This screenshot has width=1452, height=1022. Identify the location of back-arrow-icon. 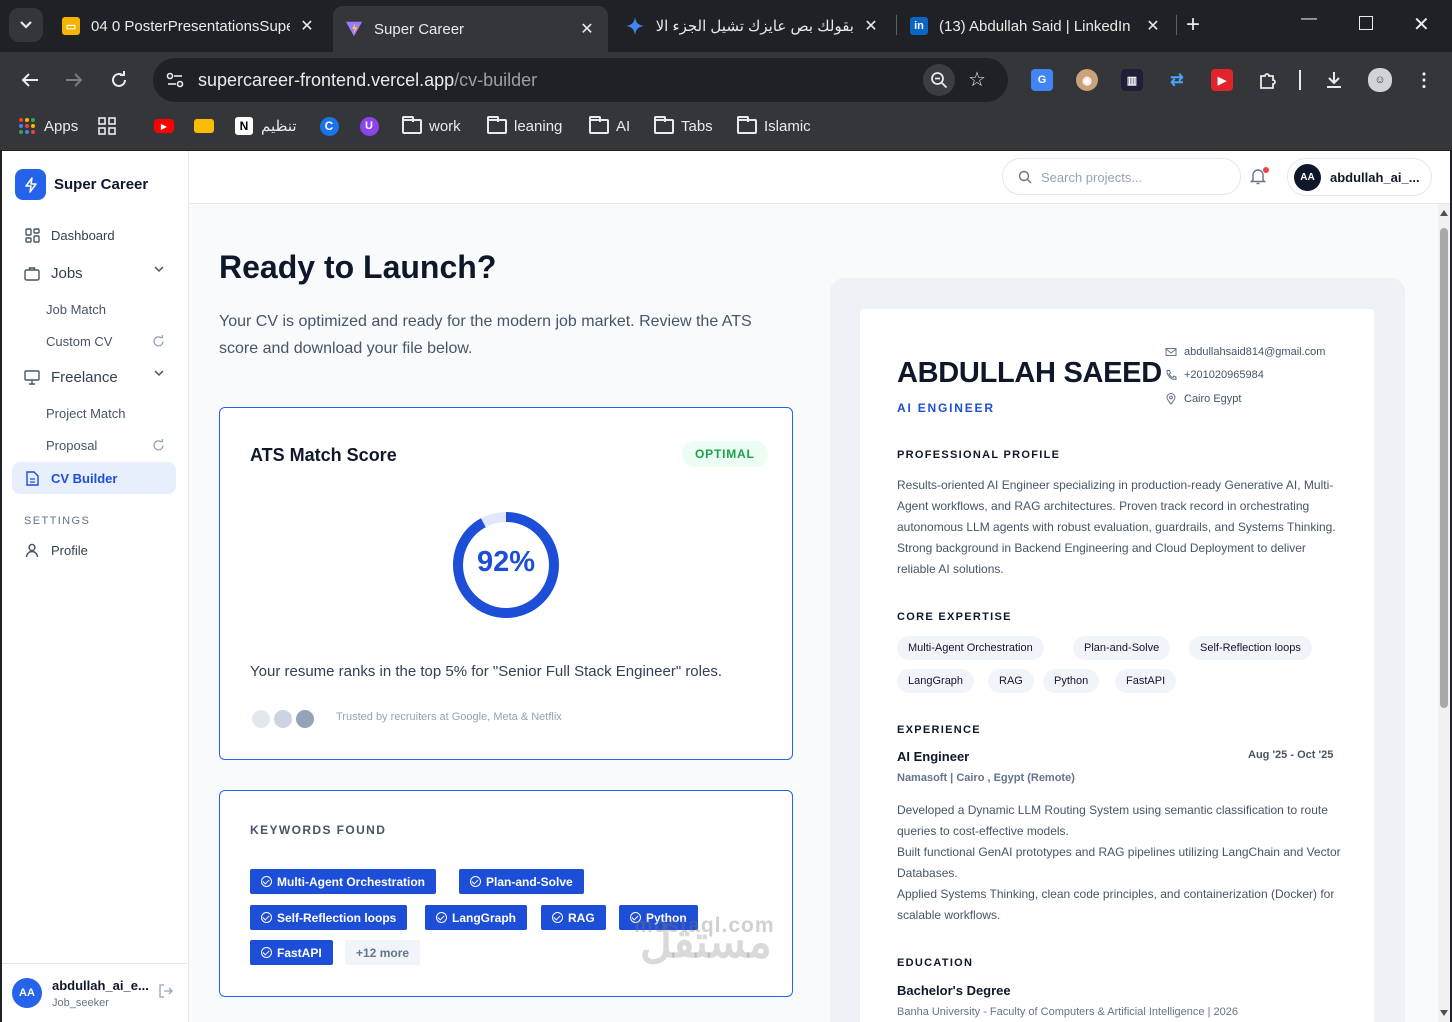
(30, 80).